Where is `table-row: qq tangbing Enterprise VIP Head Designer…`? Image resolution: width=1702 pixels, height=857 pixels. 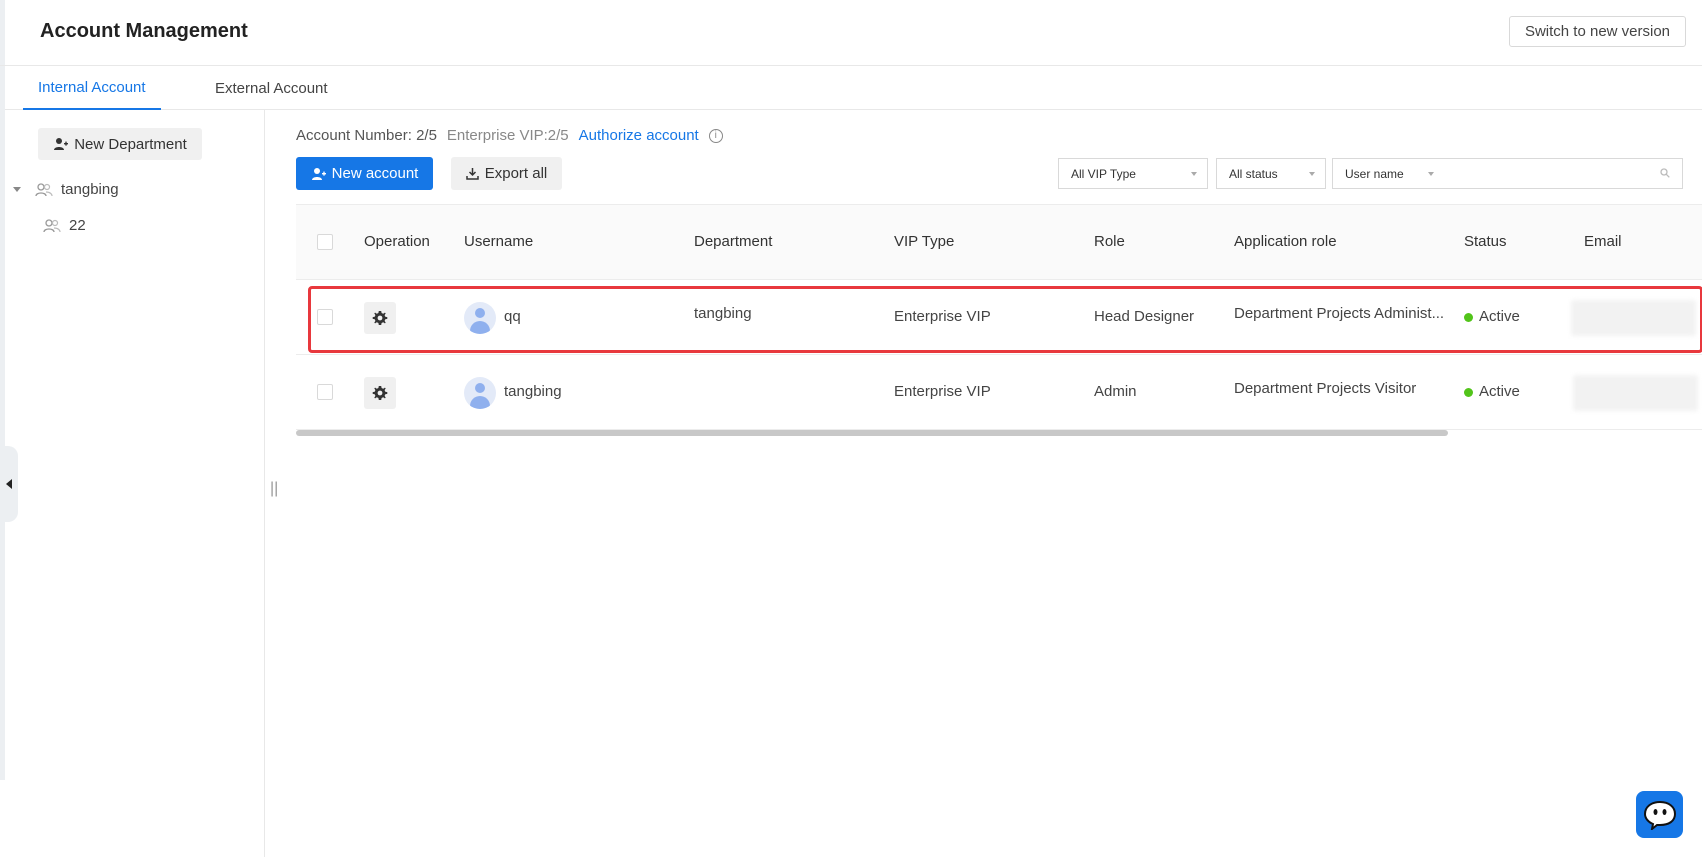 table-row: qq tangbing Enterprise VIP Head Designer… is located at coordinates (999, 317).